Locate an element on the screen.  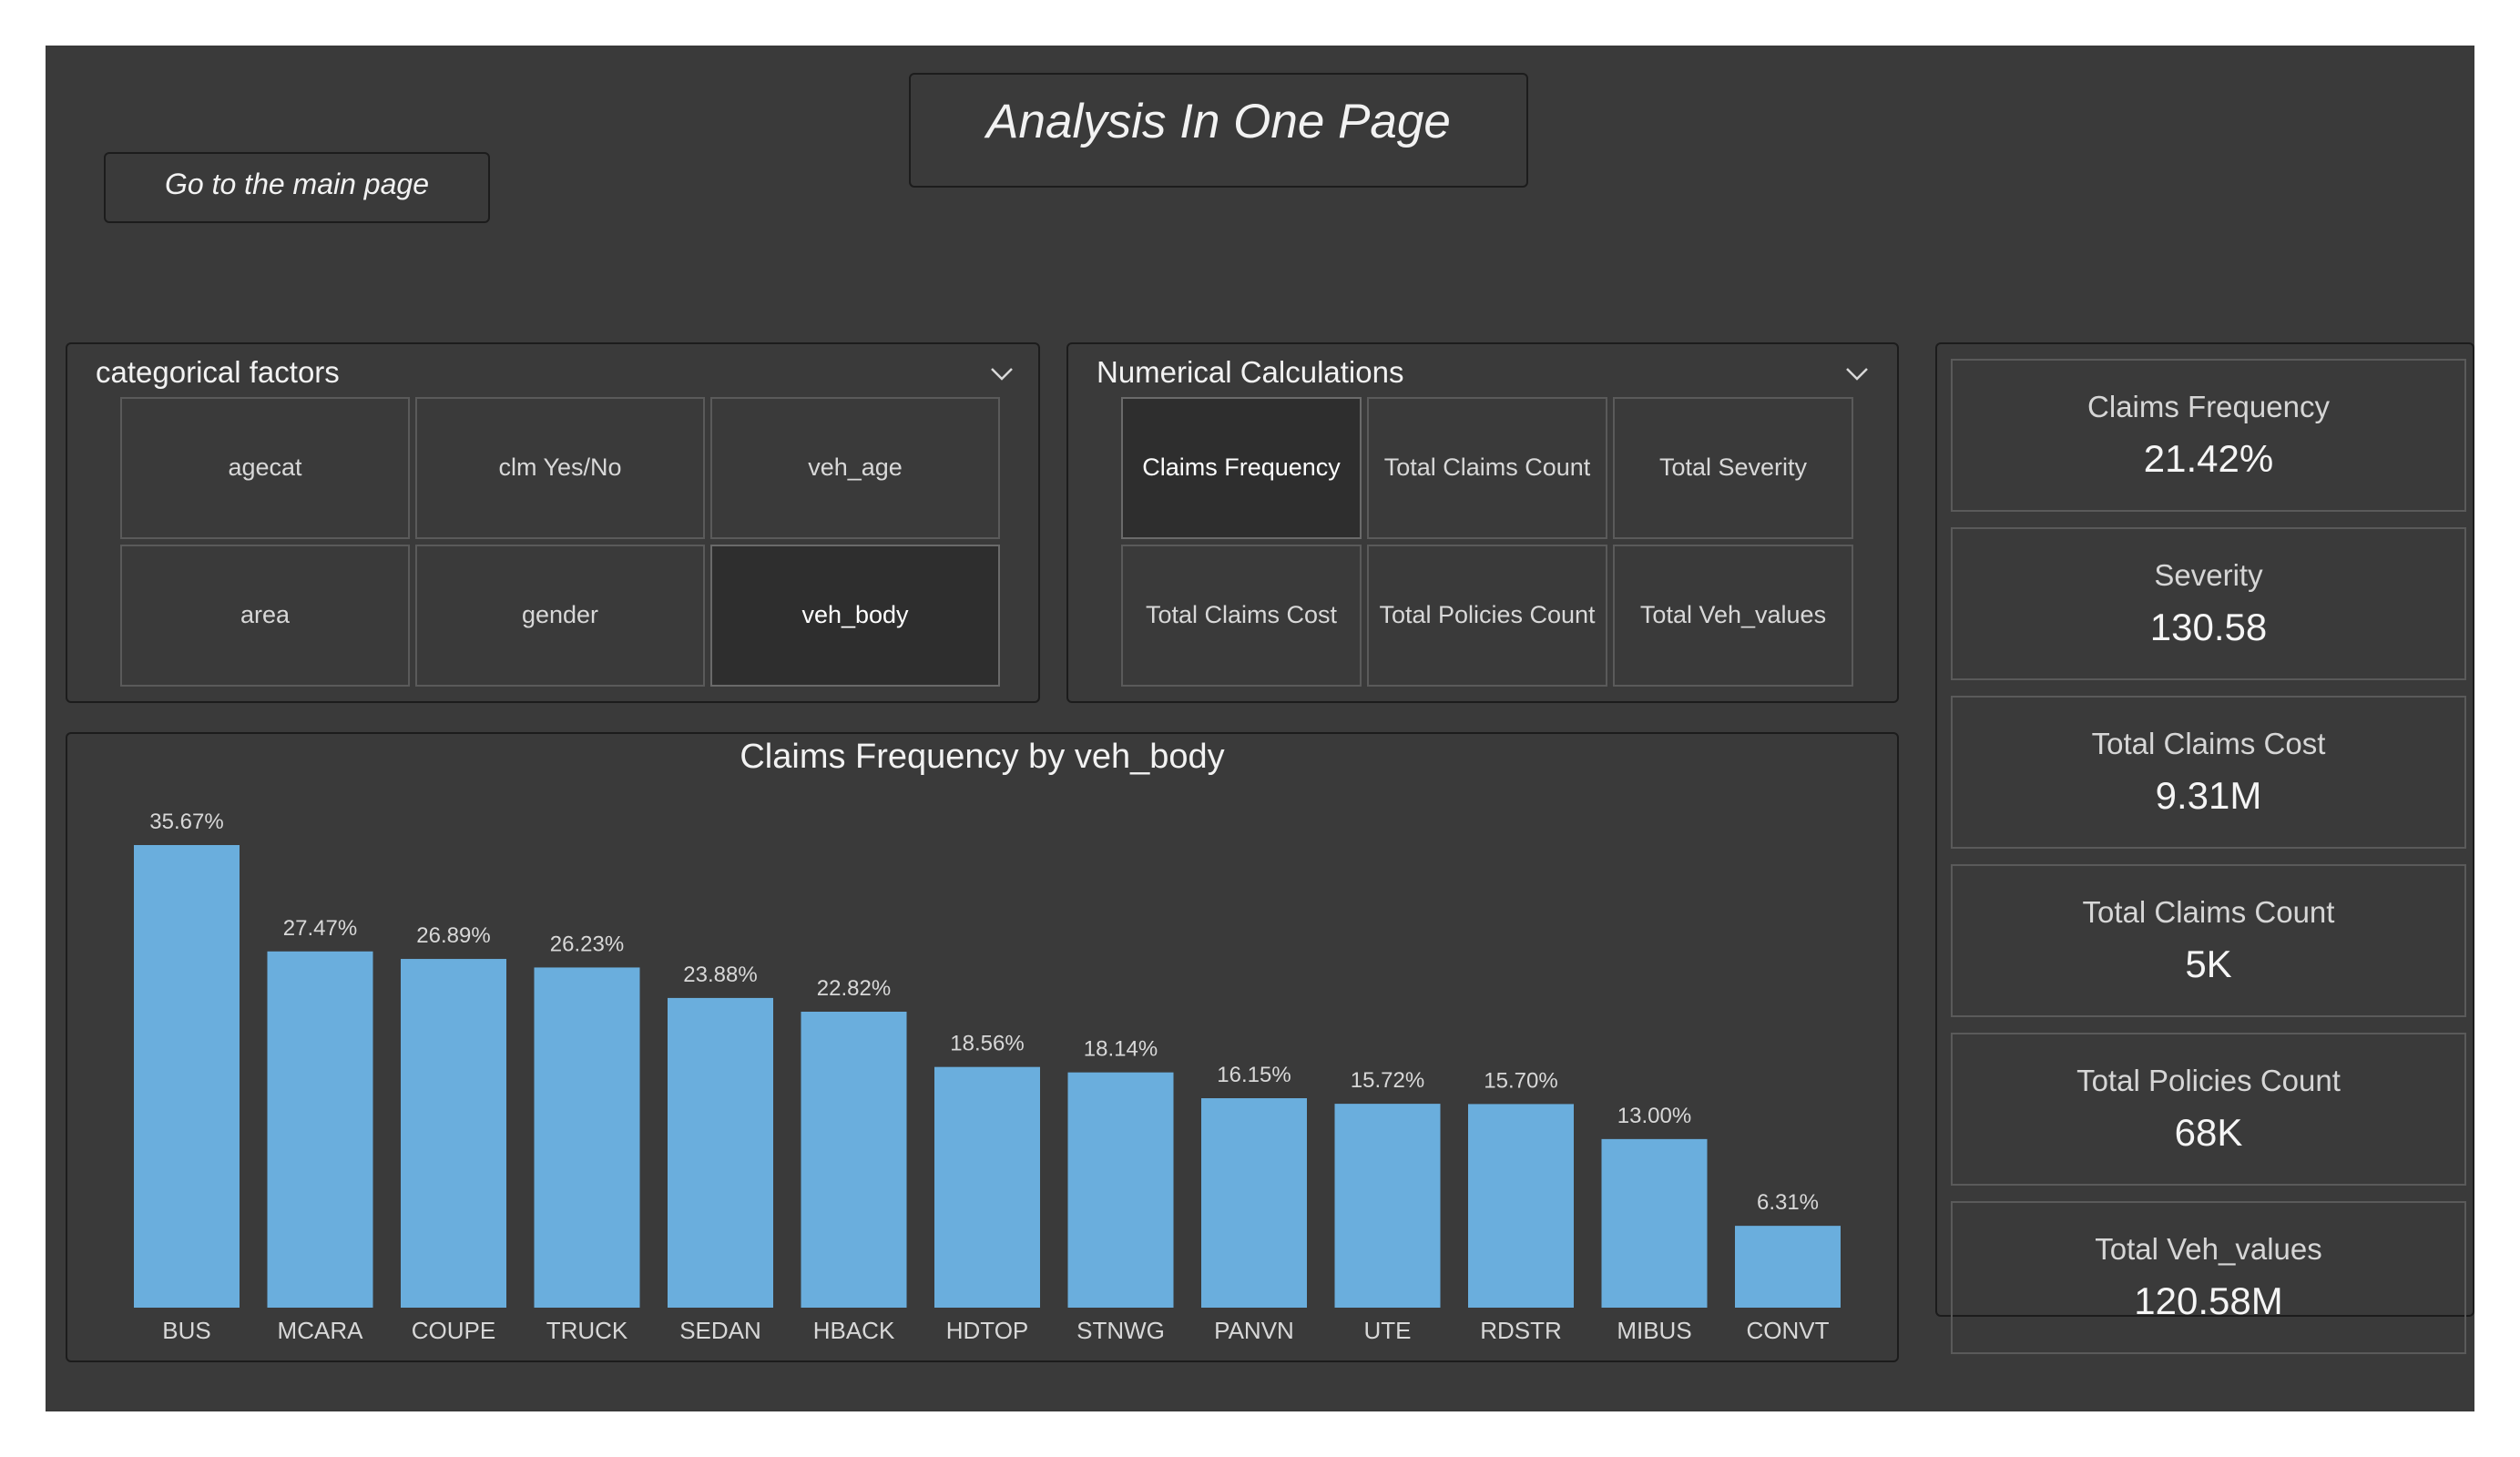
x-tick-label-bus: BUS is located at coordinates (186, 1331).